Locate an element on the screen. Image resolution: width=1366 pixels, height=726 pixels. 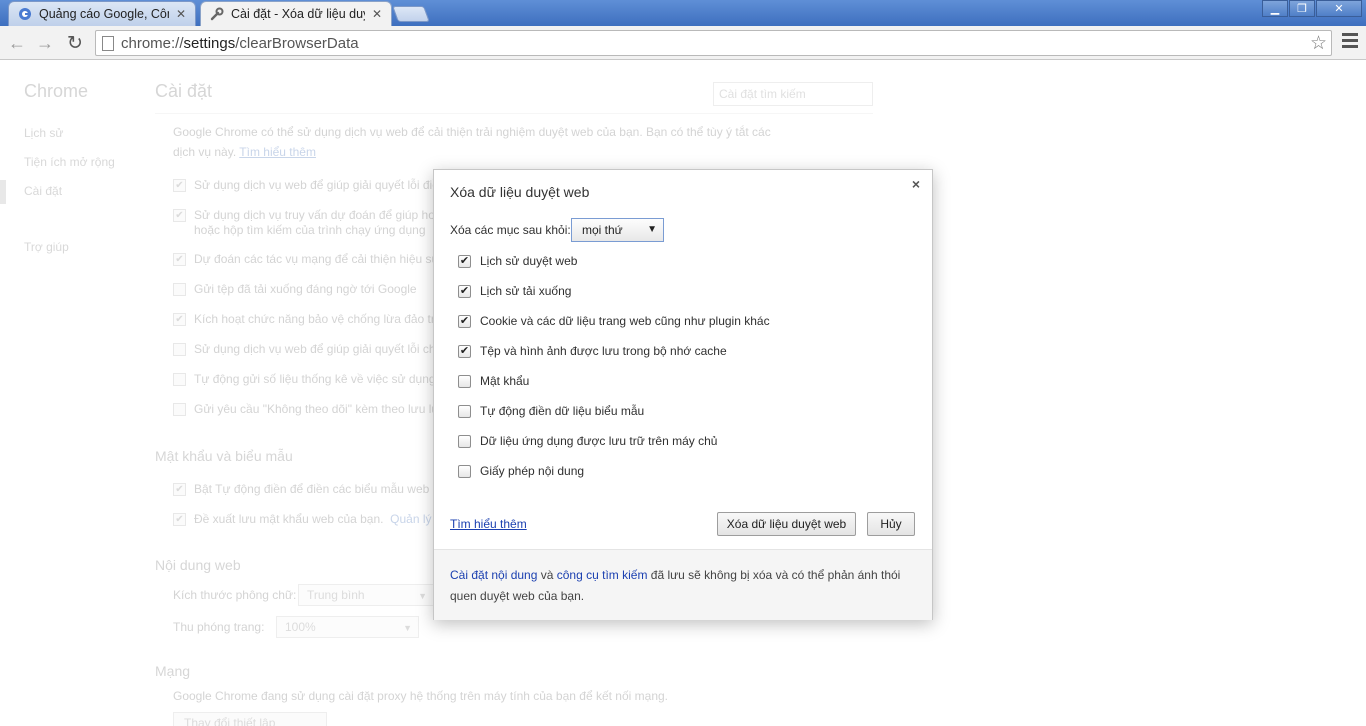
clear-data-button: Xóa dữ liệu duyệt web is located at coordinates (786, 524).